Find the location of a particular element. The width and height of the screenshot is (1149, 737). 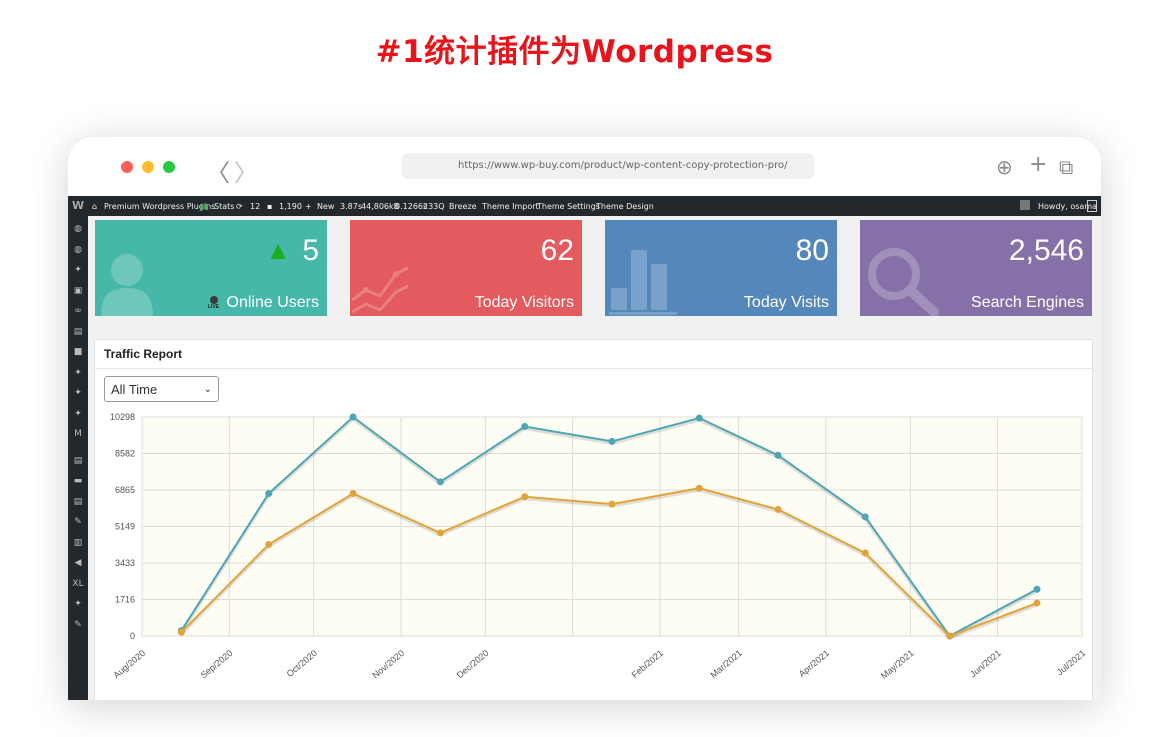

new-tab-icon: + is located at coordinates (1038, 164).